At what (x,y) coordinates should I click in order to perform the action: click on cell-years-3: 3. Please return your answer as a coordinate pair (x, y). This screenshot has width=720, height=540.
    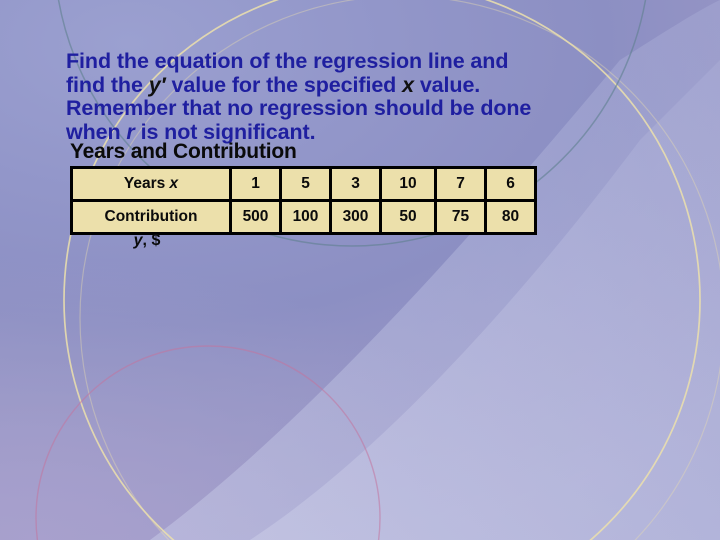
    Looking at the image, I should click on (355, 184).